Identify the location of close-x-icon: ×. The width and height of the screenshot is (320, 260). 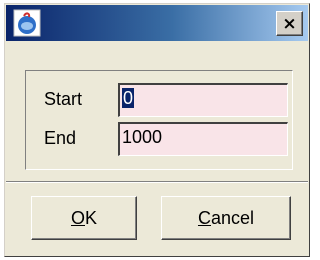
(289, 23).